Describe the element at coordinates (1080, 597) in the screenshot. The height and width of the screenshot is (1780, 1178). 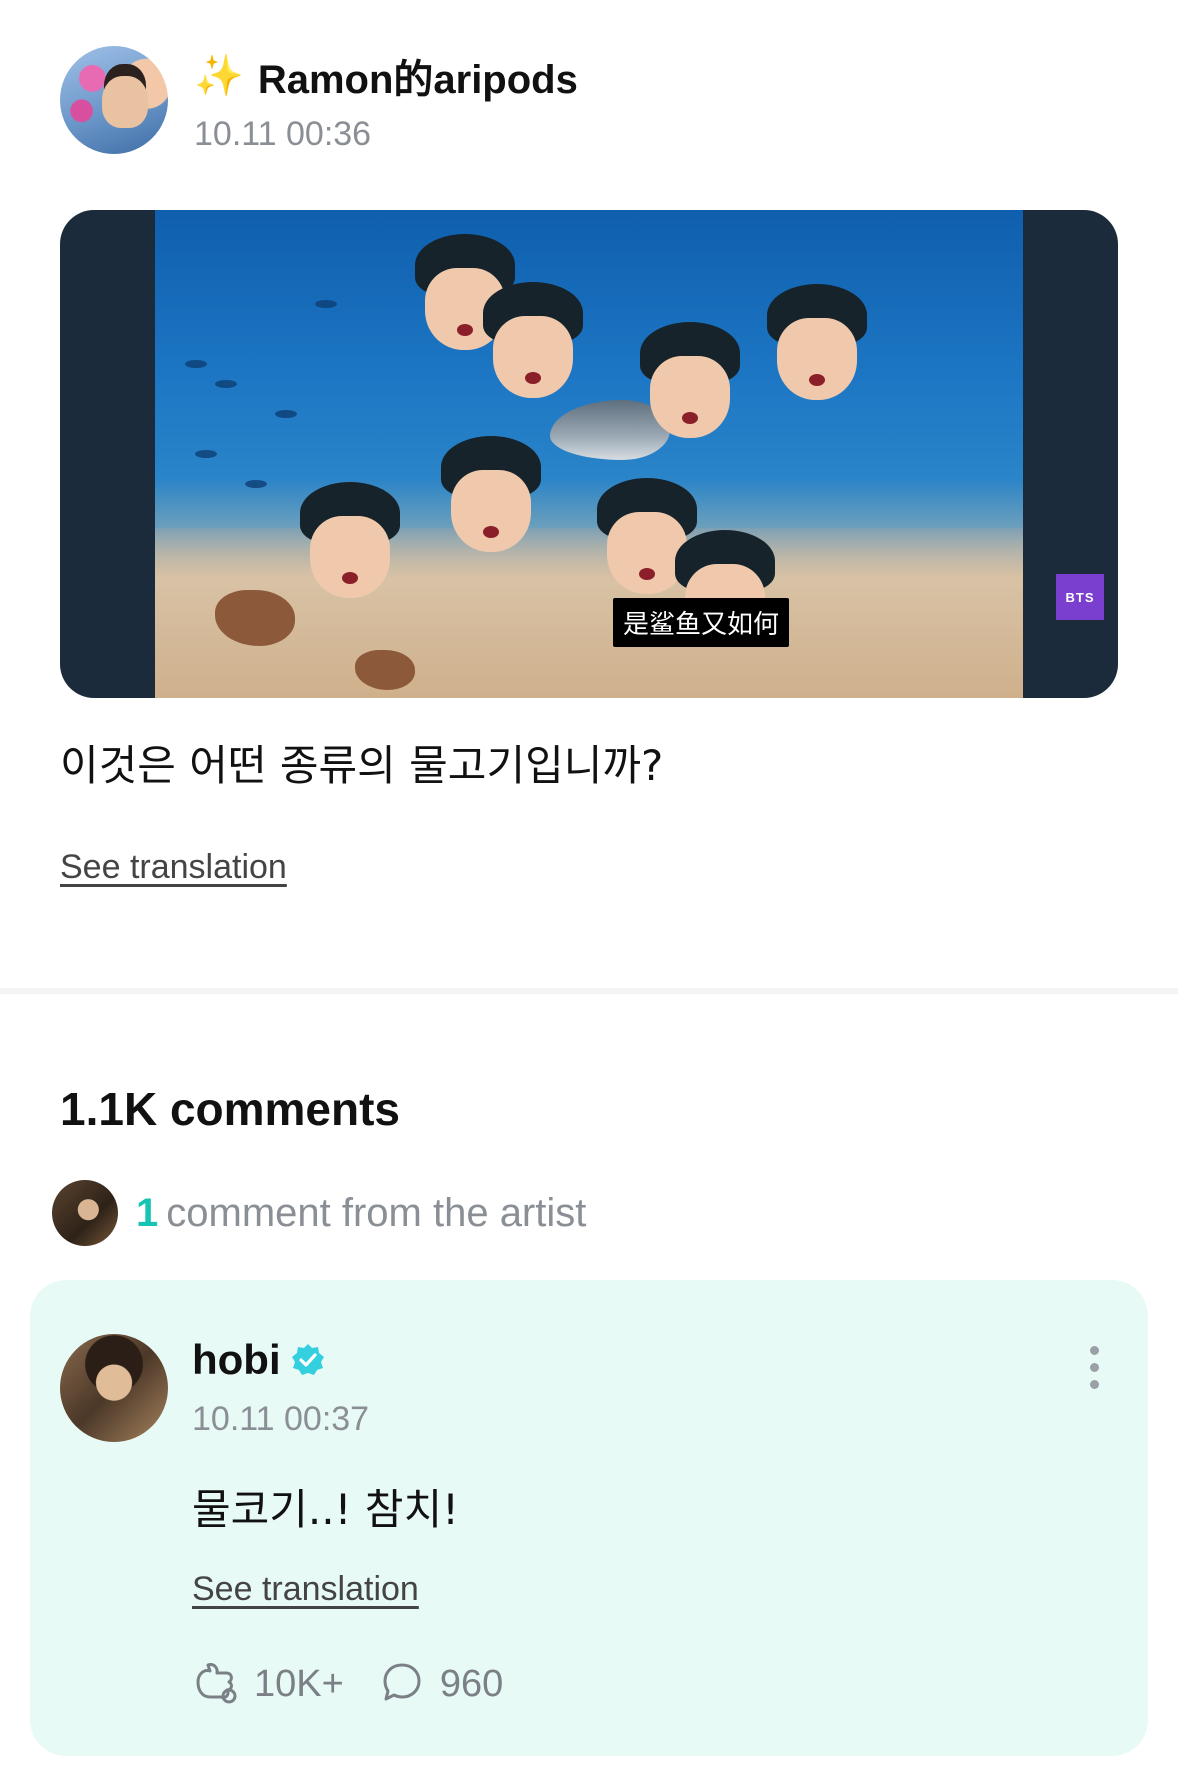
I see `bts-badge: BTS` at that location.